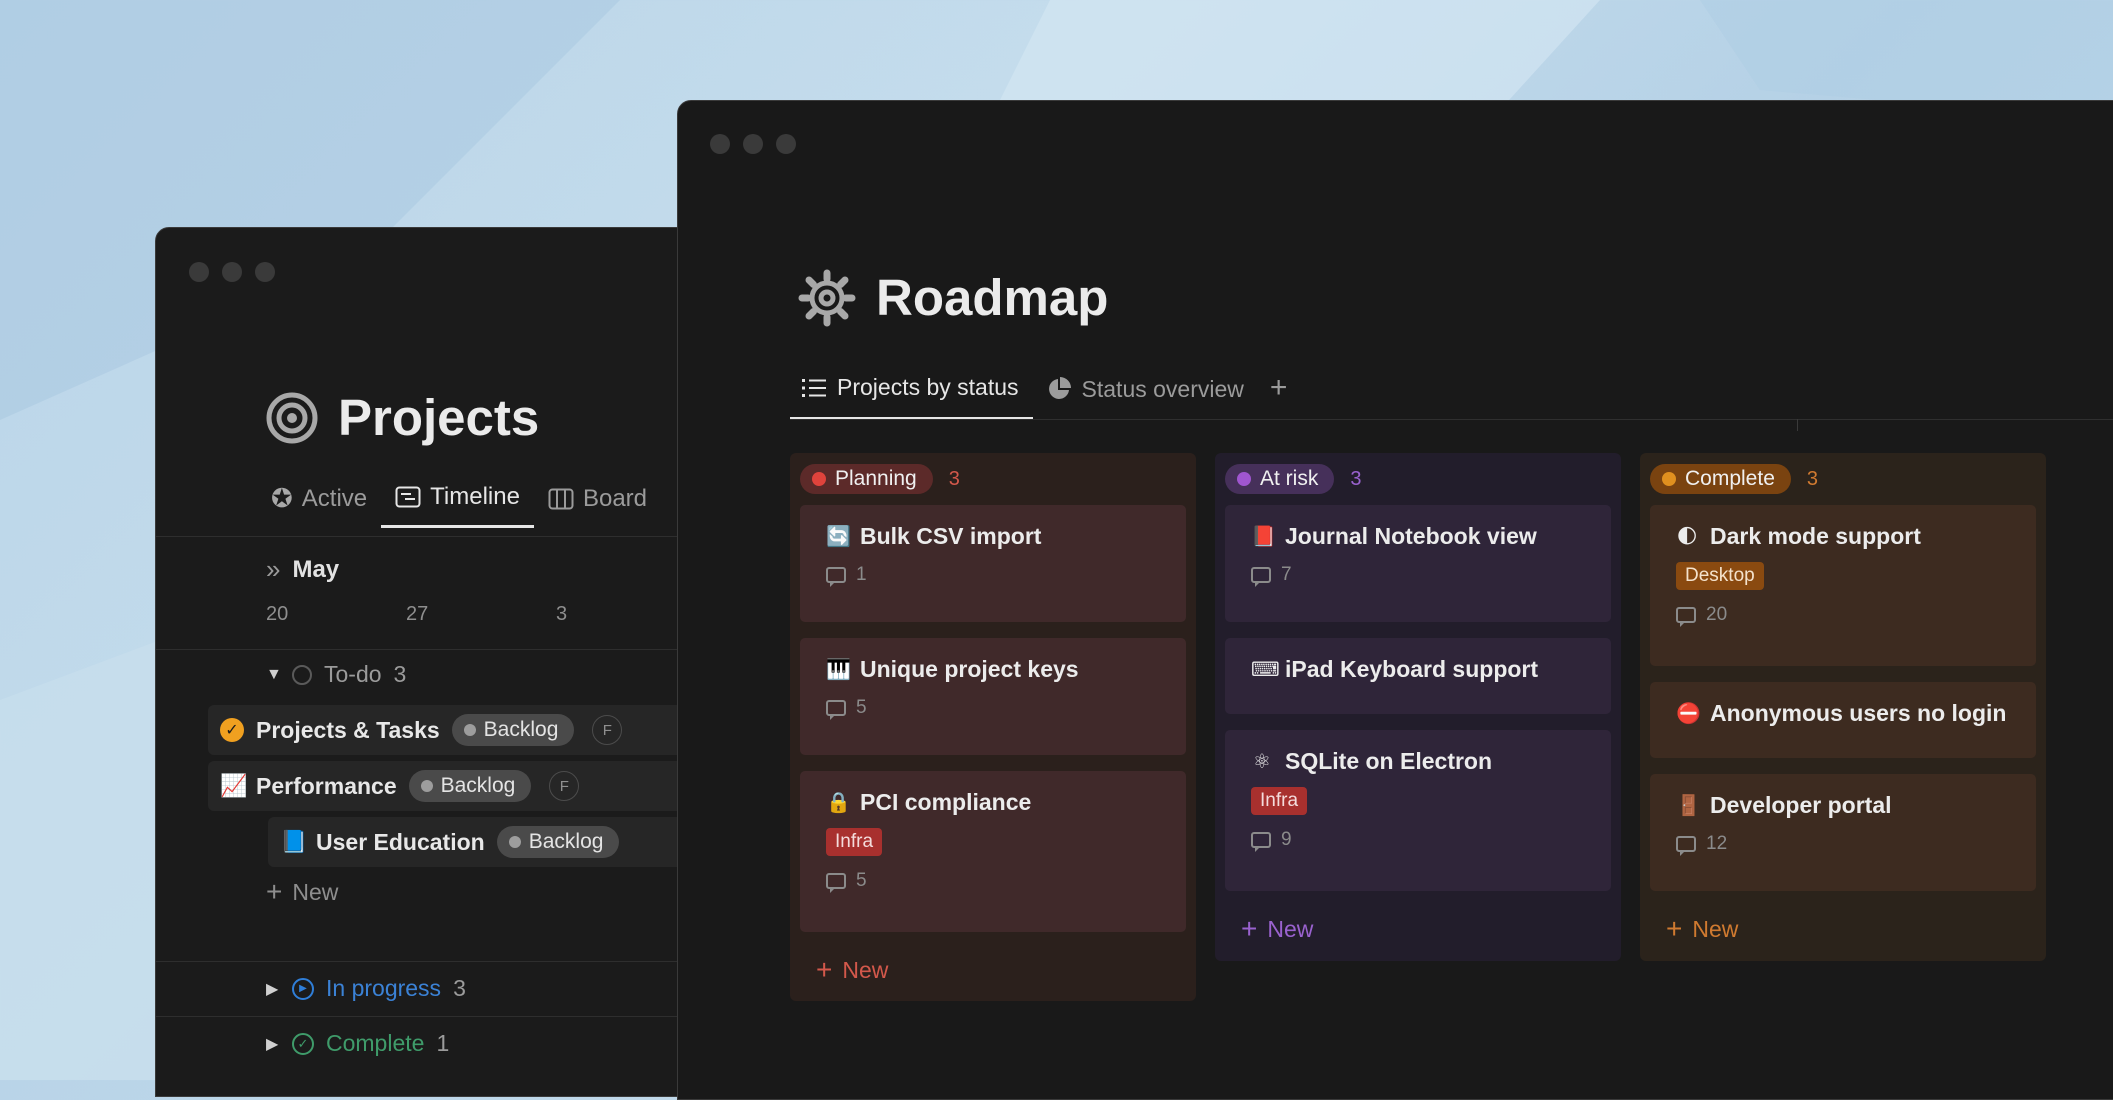 Image resolution: width=2113 pixels, height=1100 pixels. What do you see at coordinates (302, 892) in the screenshot?
I see `new-row-button: + New` at bounding box center [302, 892].